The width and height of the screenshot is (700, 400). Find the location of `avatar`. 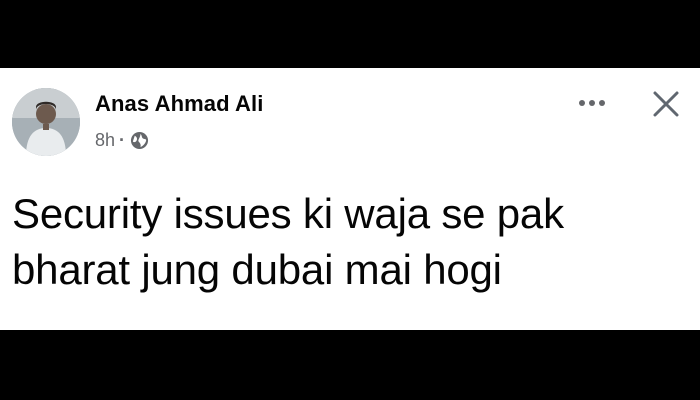

avatar is located at coordinates (46, 122).